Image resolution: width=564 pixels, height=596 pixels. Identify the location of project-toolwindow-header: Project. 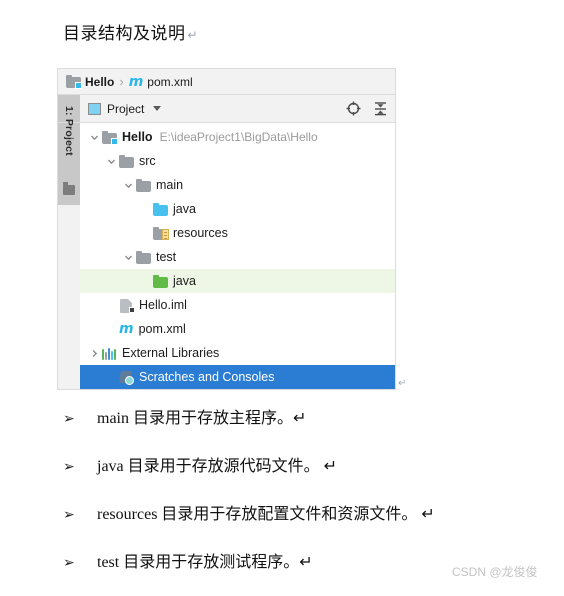
(237, 108).